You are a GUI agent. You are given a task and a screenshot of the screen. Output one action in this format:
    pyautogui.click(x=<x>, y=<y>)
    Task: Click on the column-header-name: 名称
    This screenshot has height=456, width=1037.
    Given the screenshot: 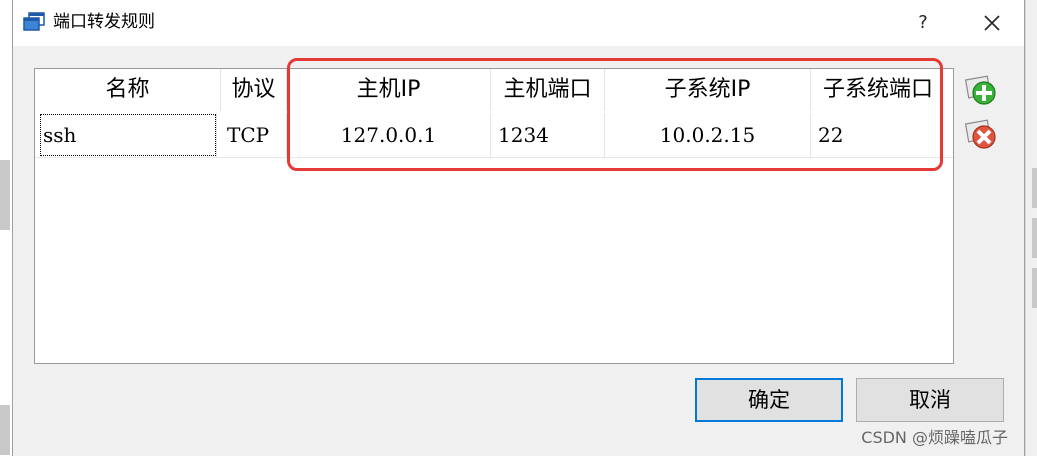 What is the action you would take?
    pyautogui.click(x=128, y=90)
    